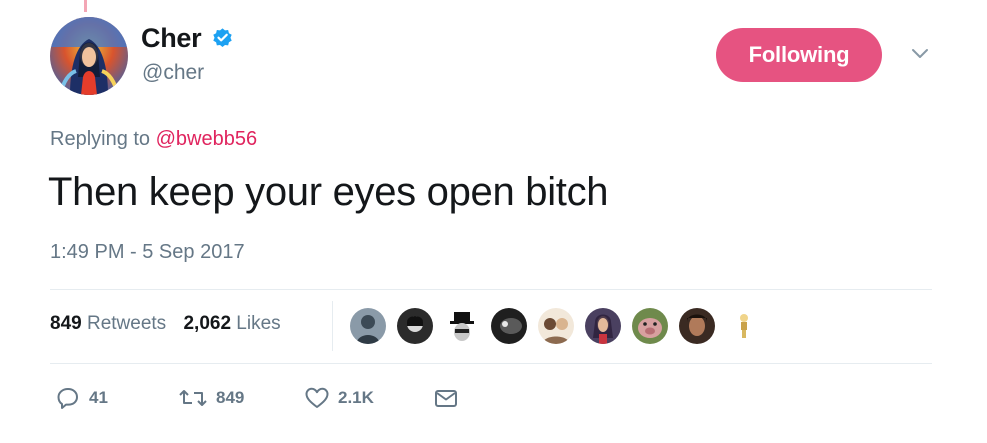  I want to click on like-action: 2.1K, so click(339, 398).